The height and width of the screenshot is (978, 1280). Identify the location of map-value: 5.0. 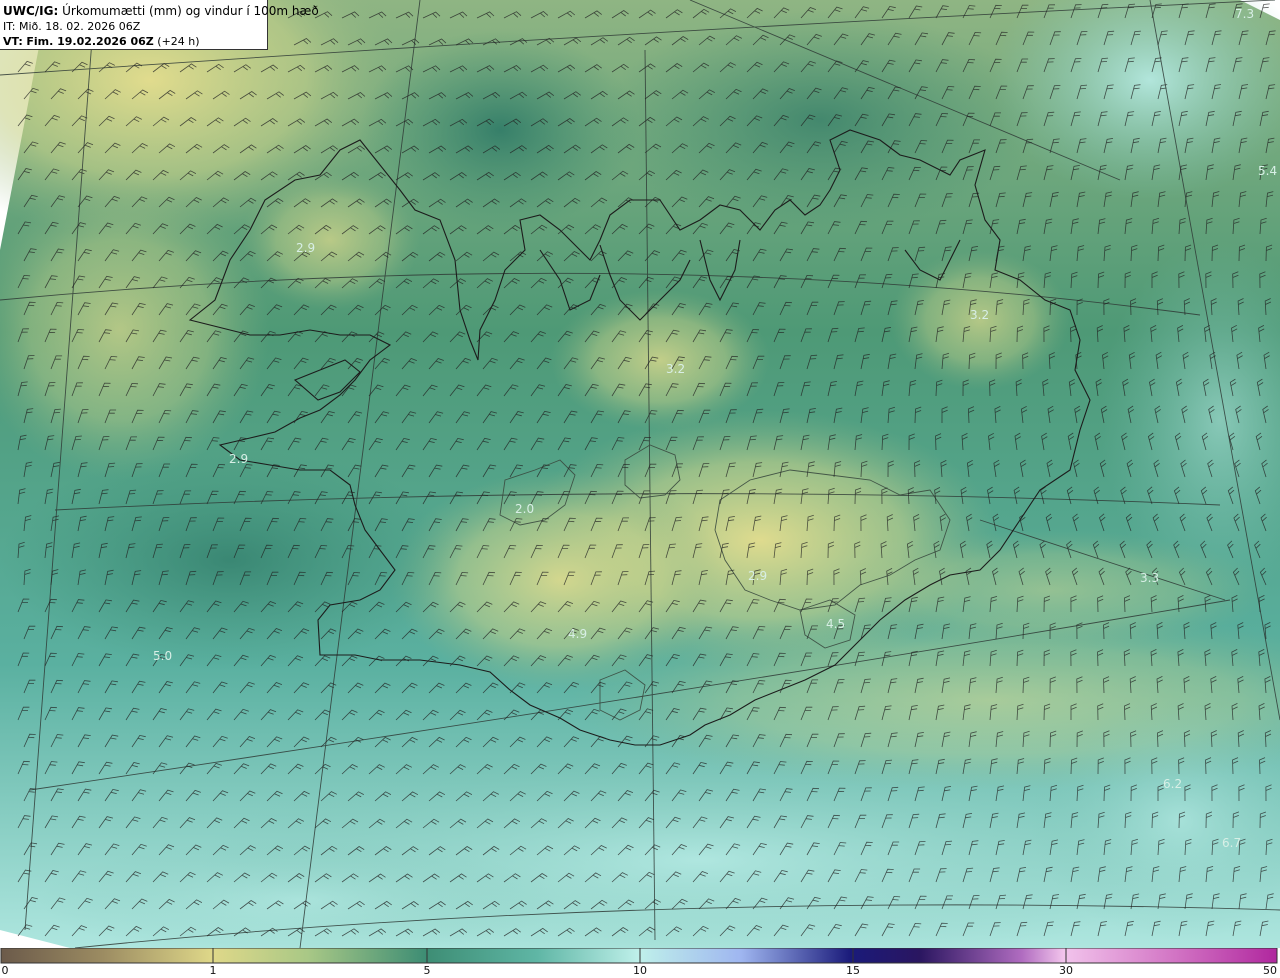
(162, 656).